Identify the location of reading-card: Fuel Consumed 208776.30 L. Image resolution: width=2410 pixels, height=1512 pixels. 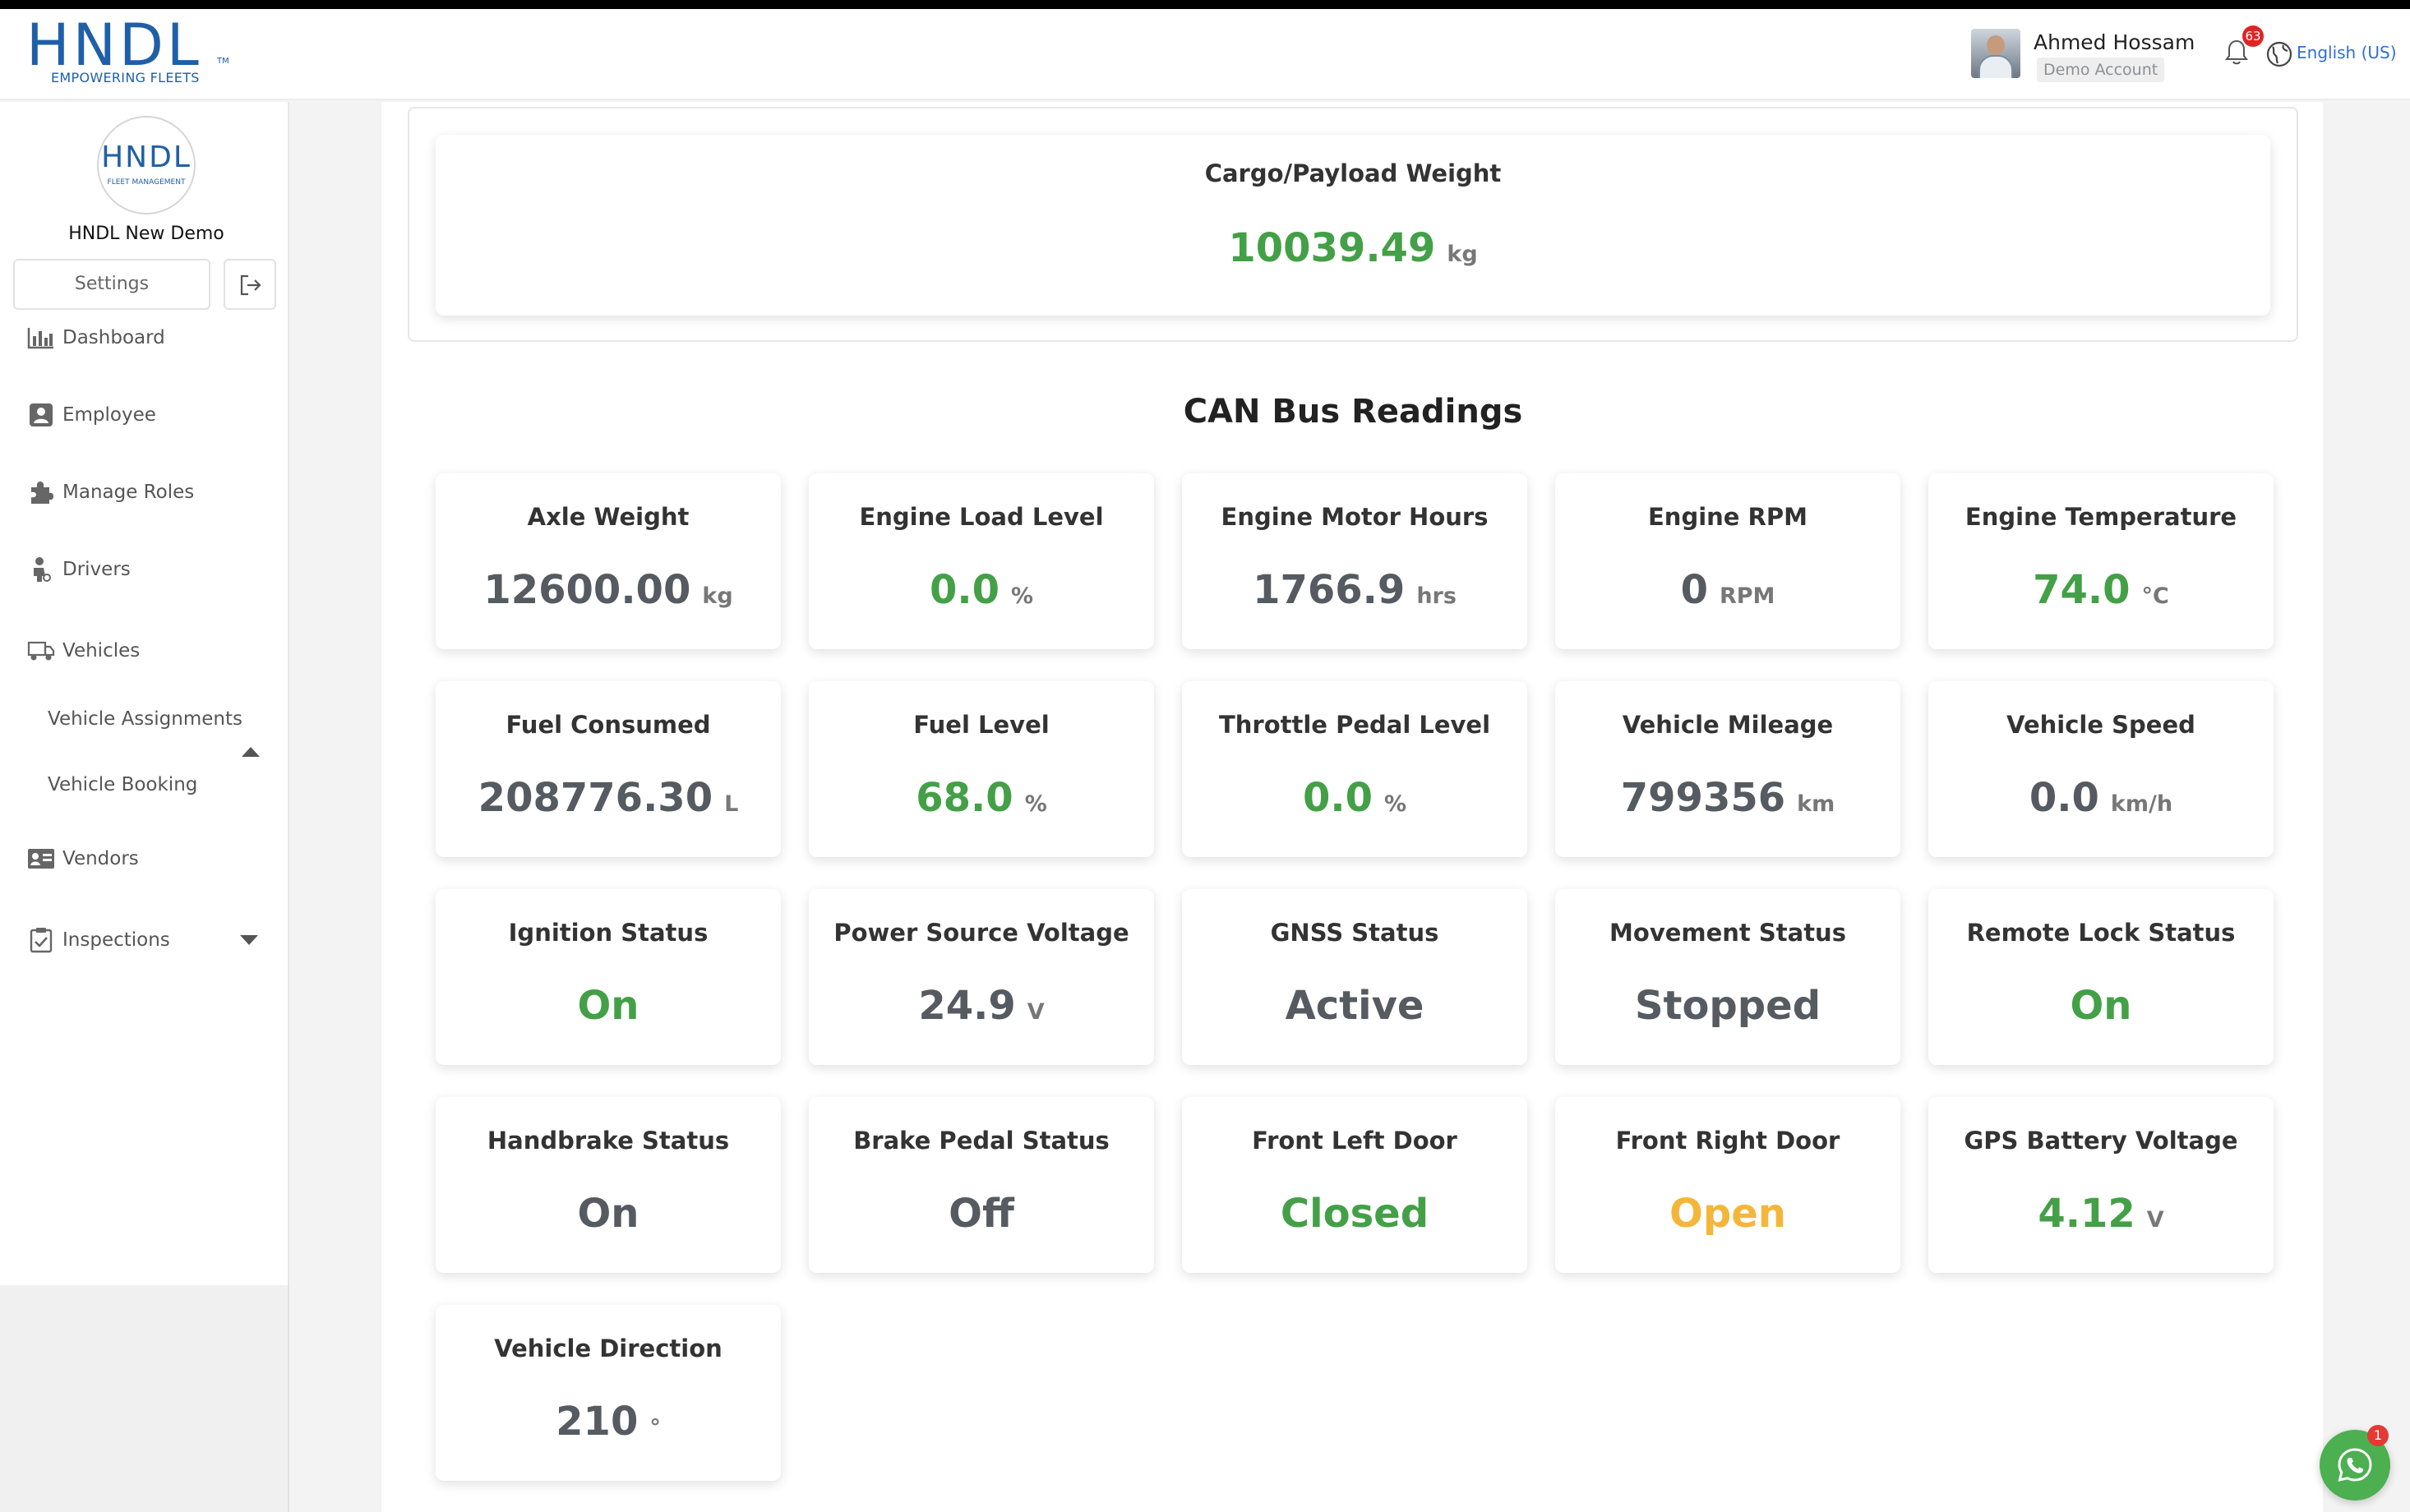
(608, 769).